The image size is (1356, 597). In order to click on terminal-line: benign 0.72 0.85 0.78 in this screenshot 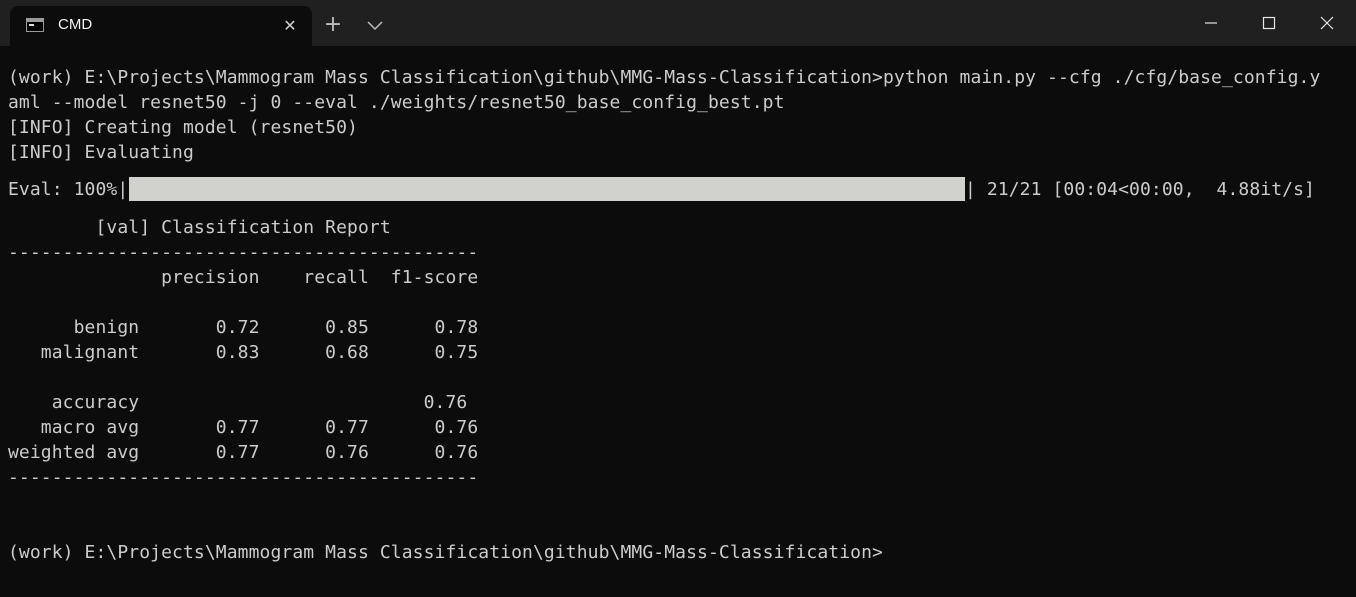, I will do `click(243, 327)`.